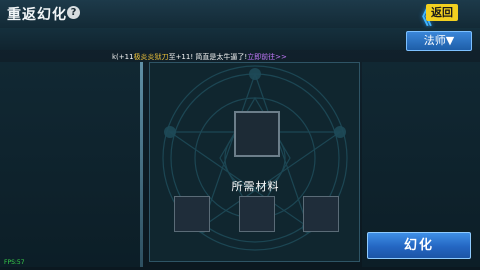 Image resolution: width=480 pixels, height=270 pixels. Describe the element at coordinates (257, 134) in the screenshot. I see `equipment-slot-main` at that location.